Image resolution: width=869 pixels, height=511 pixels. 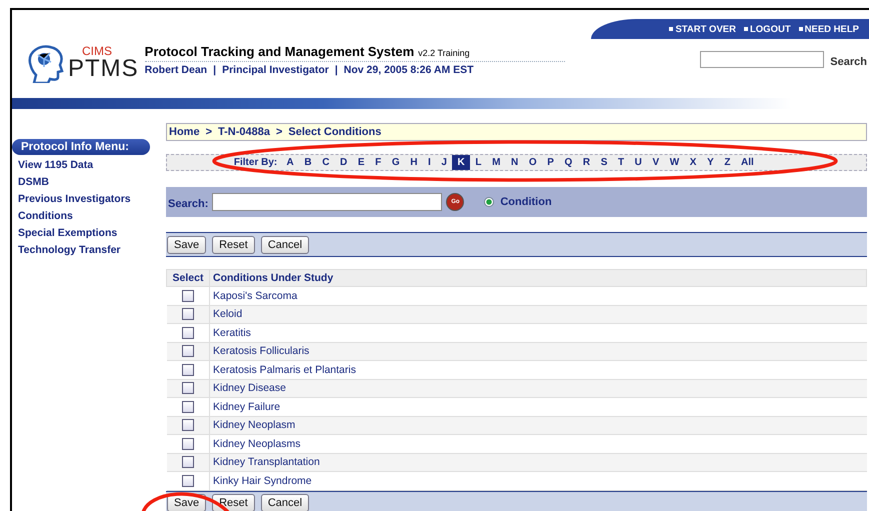 I want to click on letter-filter: F, so click(x=378, y=162).